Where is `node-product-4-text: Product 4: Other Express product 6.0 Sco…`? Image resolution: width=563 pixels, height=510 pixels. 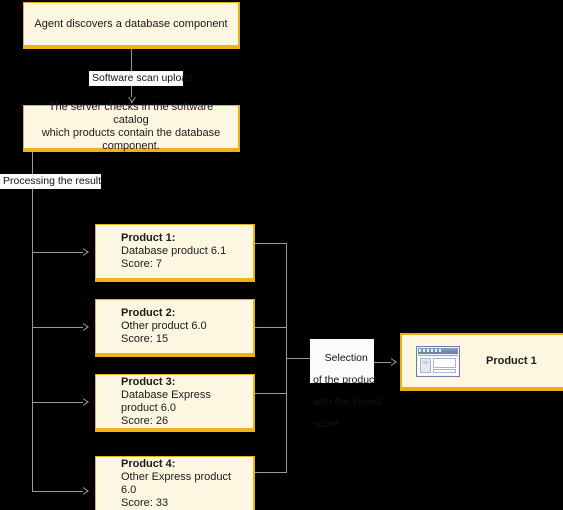 node-product-4-text: Product 4: Other Express product 6.0 Sco… is located at coordinates (174, 484).